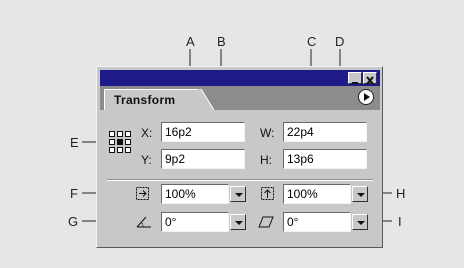  What do you see at coordinates (240, 180) in the screenshot?
I see `panel-divider` at bounding box center [240, 180].